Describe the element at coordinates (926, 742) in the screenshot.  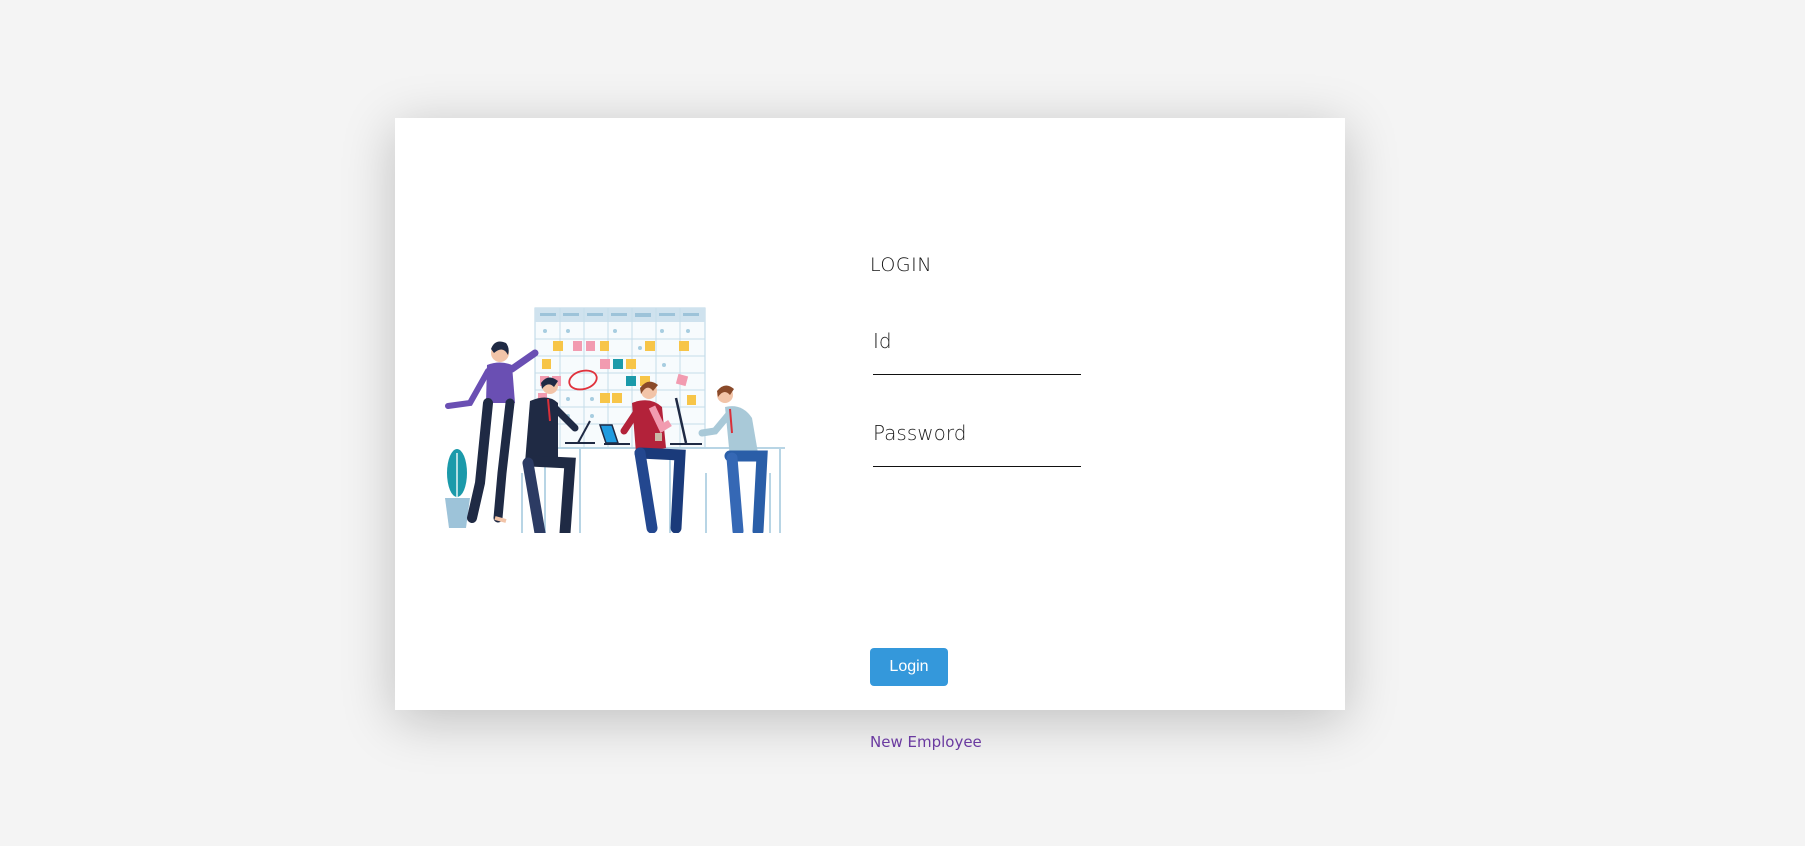
I see `new-employee-link: New Employee` at that location.